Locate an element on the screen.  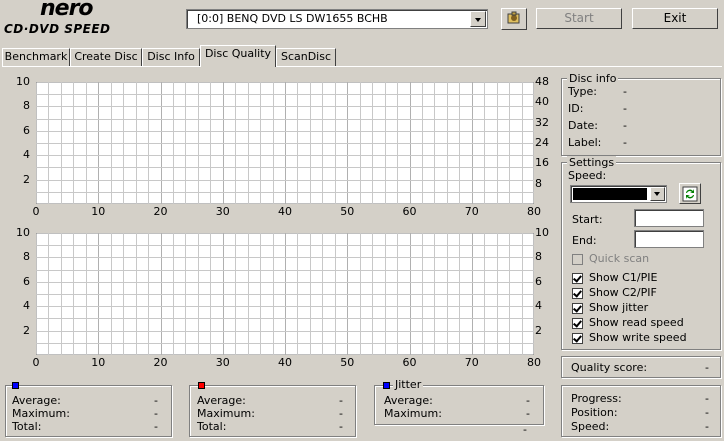
progress-value: - is located at coordinates (707, 398).